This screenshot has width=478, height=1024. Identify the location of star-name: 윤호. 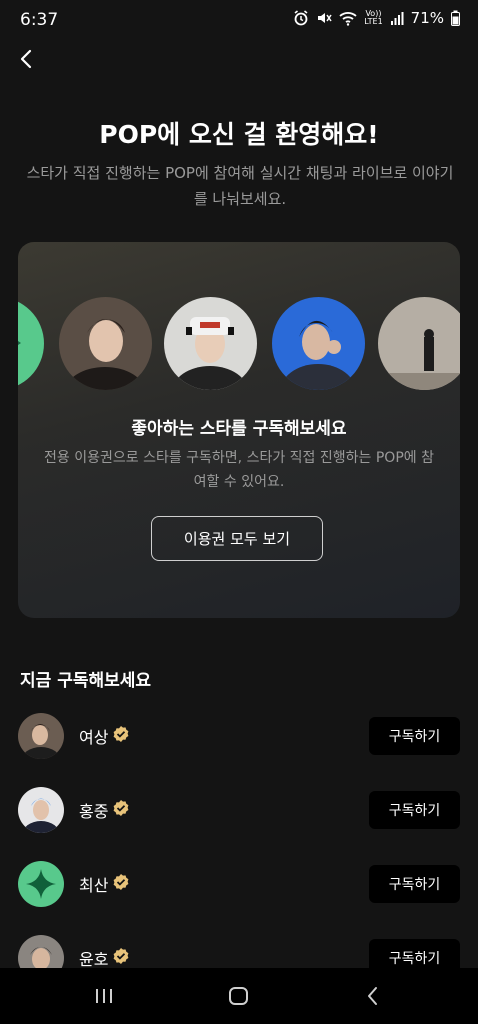
(104, 957).